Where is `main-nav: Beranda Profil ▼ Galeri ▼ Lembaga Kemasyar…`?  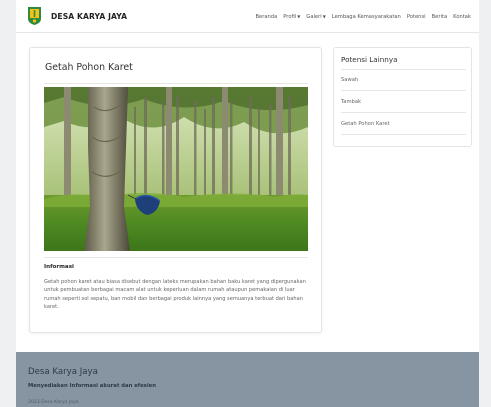 main-nav: Beranda Profil ▼ Galeri ▼ Lembaga Kemasyar… is located at coordinates (363, 16).